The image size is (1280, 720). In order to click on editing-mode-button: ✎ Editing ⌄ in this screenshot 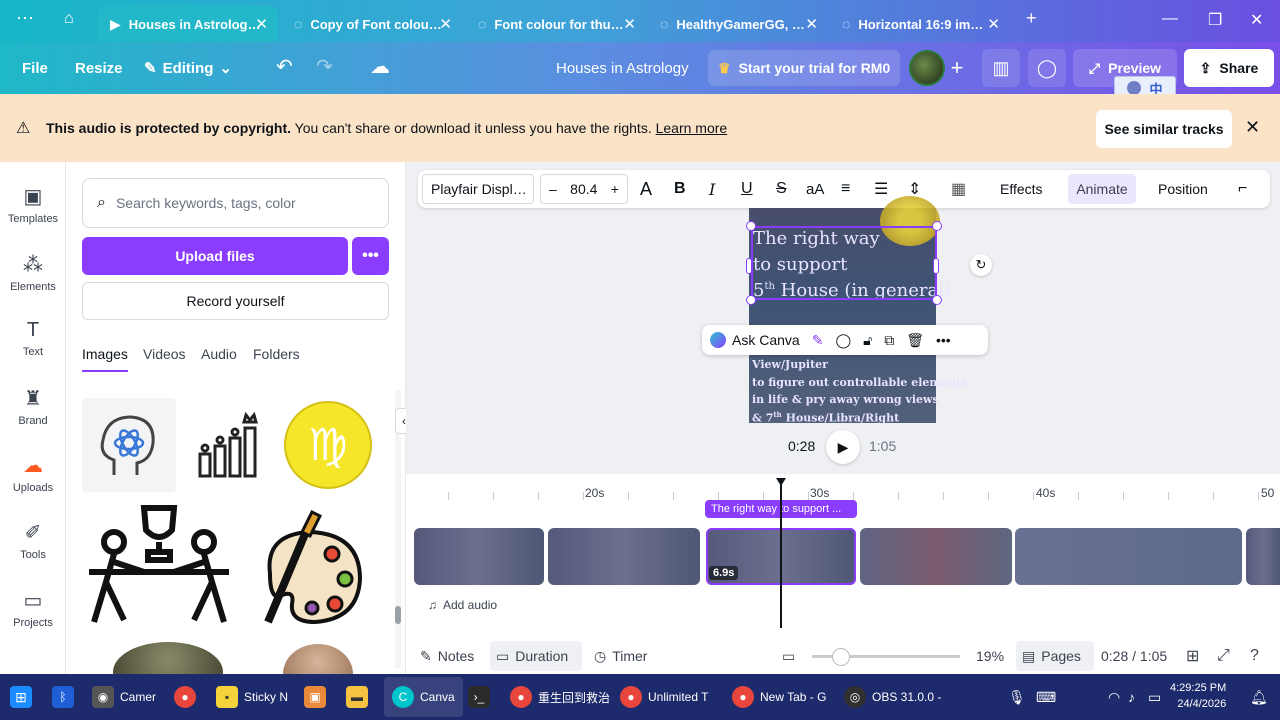, I will do `click(188, 68)`.